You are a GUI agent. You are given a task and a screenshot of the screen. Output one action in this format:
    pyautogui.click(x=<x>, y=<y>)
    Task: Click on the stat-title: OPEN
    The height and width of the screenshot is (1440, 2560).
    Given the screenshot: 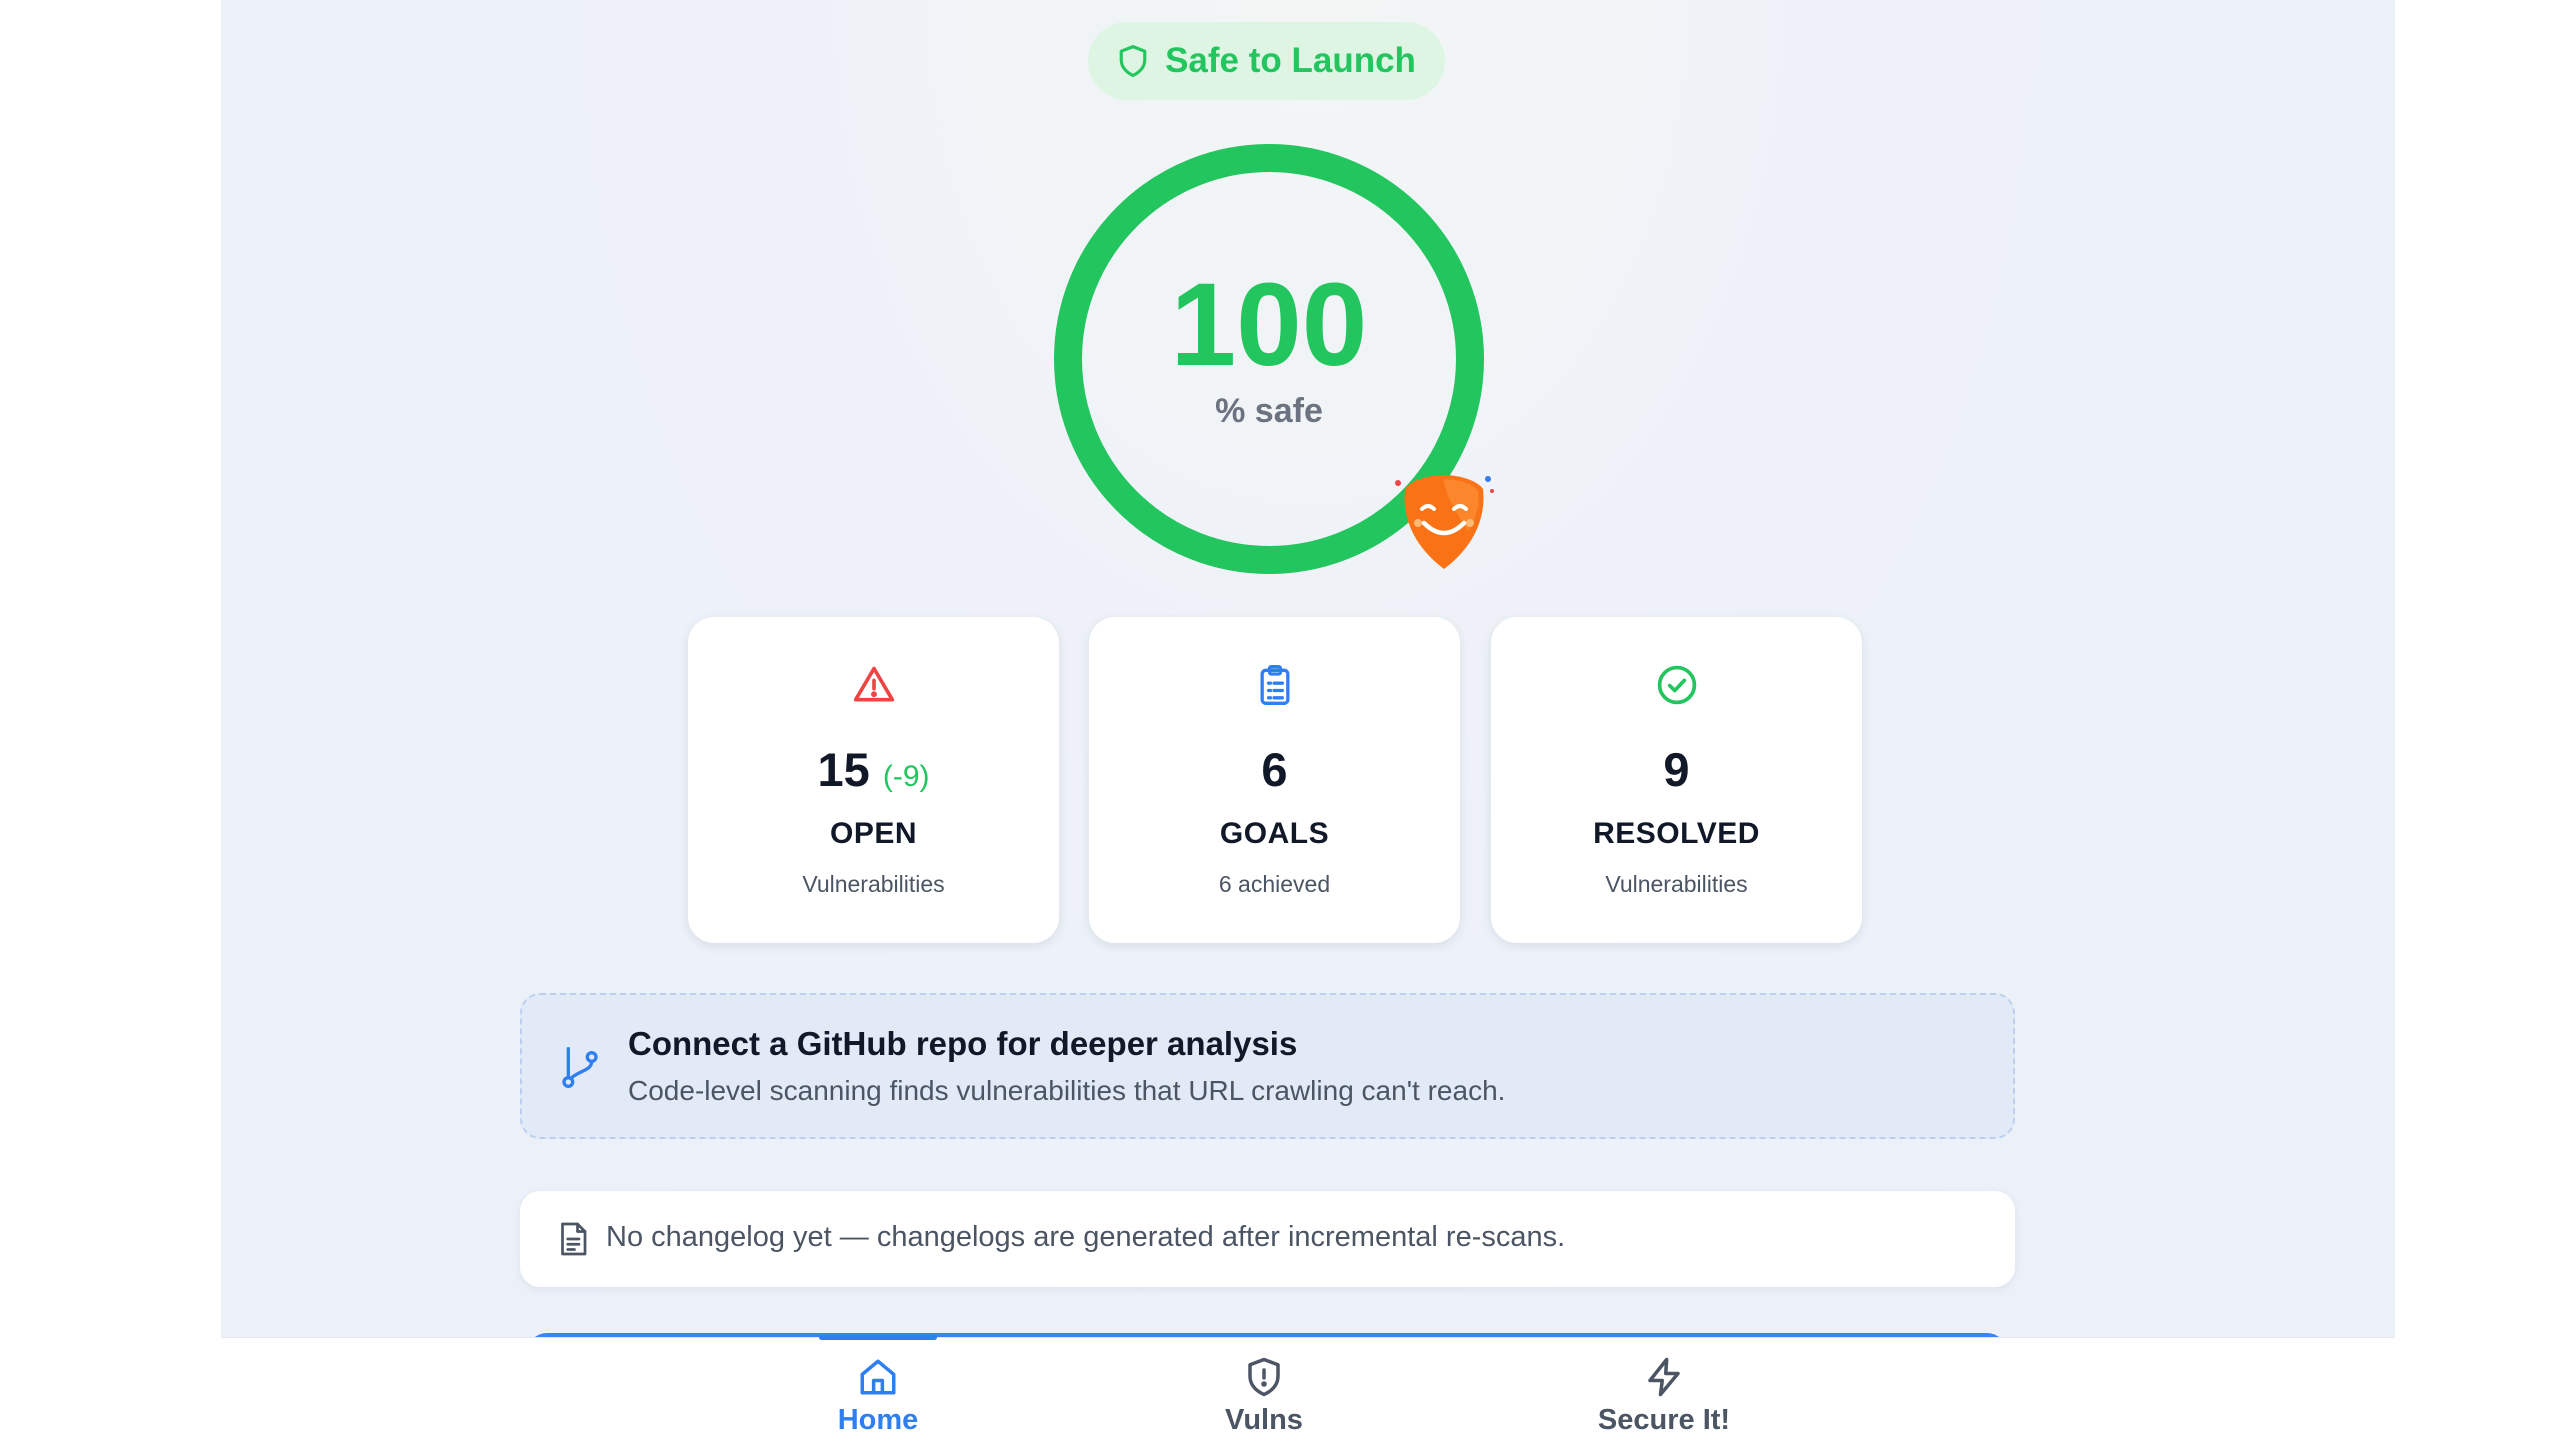 What is the action you would take?
    pyautogui.click(x=873, y=833)
    